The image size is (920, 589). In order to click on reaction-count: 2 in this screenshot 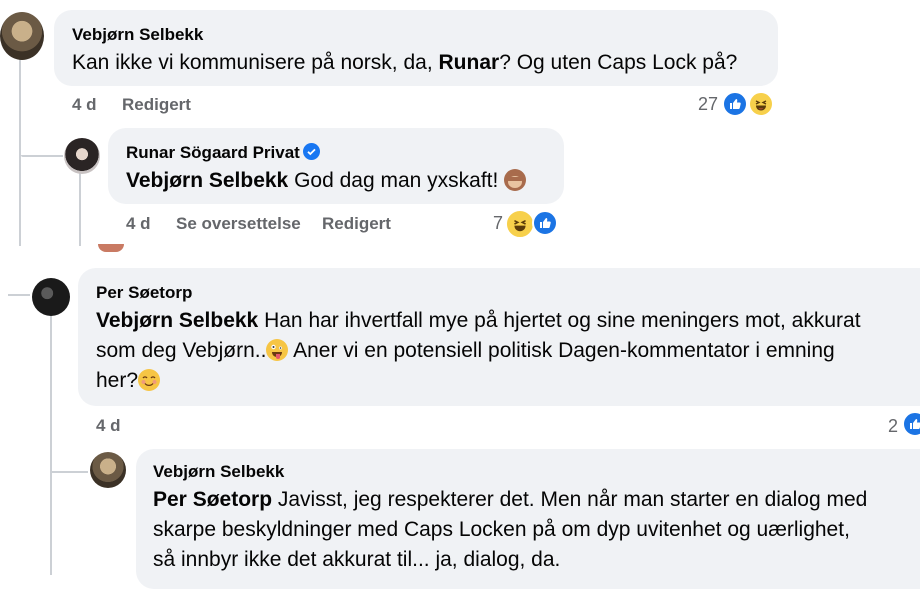, I will do `click(893, 426)`.